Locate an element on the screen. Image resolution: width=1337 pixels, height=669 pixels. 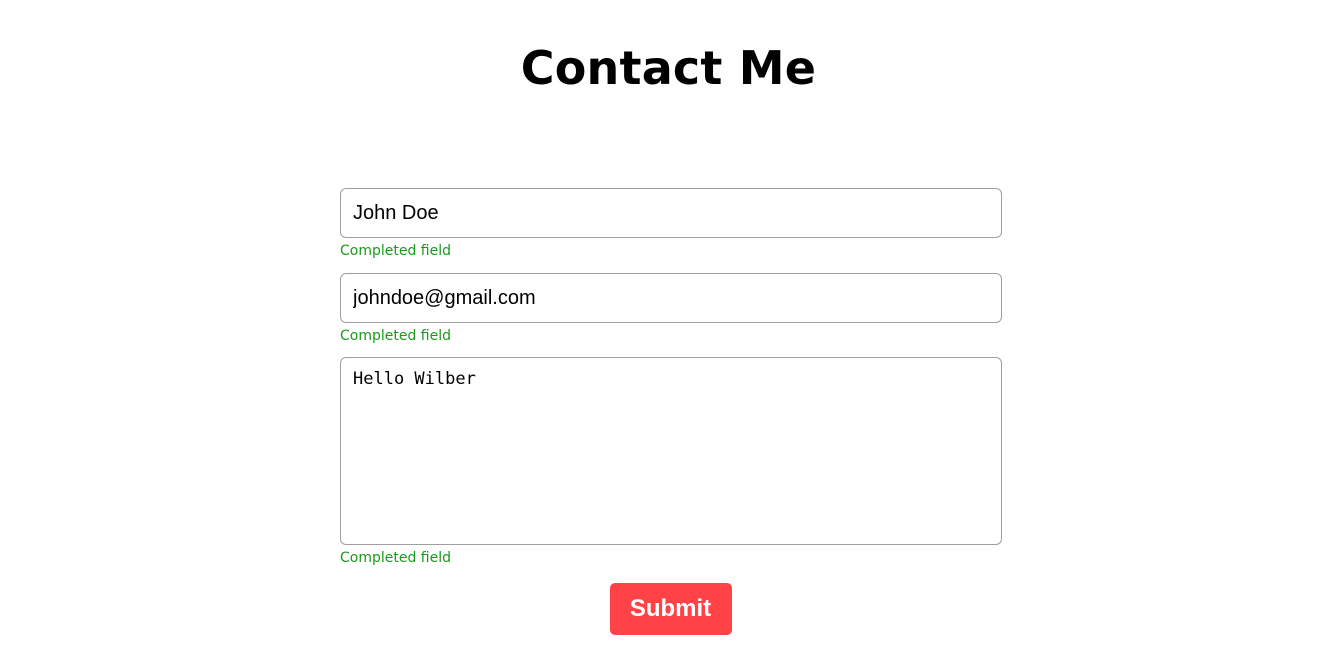
message-status-text: Completed field is located at coordinates (396, 558).